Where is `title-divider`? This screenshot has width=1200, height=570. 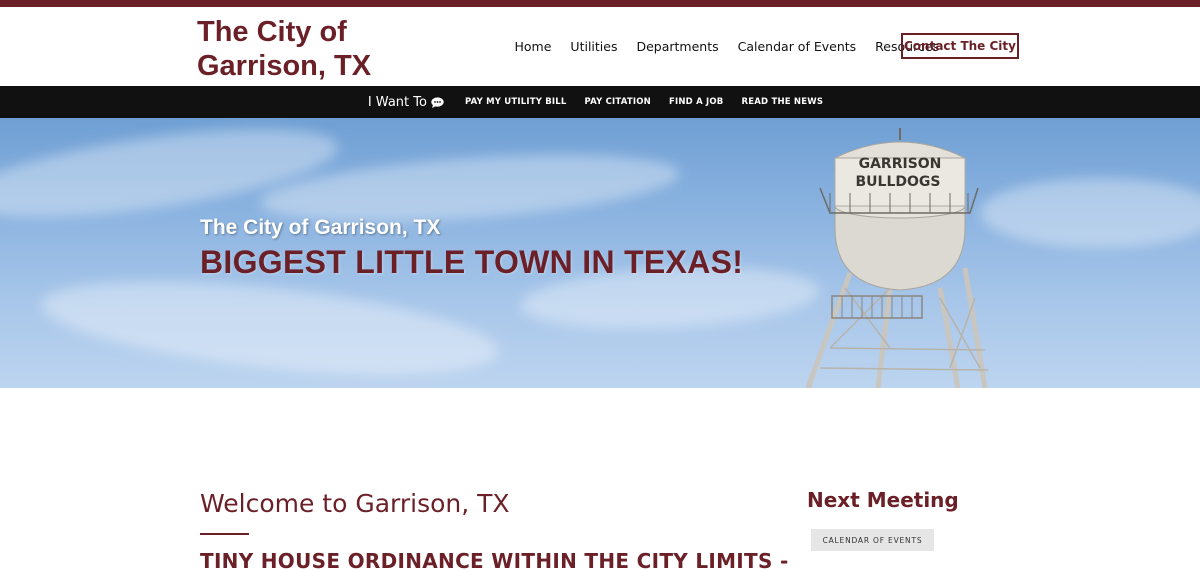 title-divider is located at coordinates (224, 534).